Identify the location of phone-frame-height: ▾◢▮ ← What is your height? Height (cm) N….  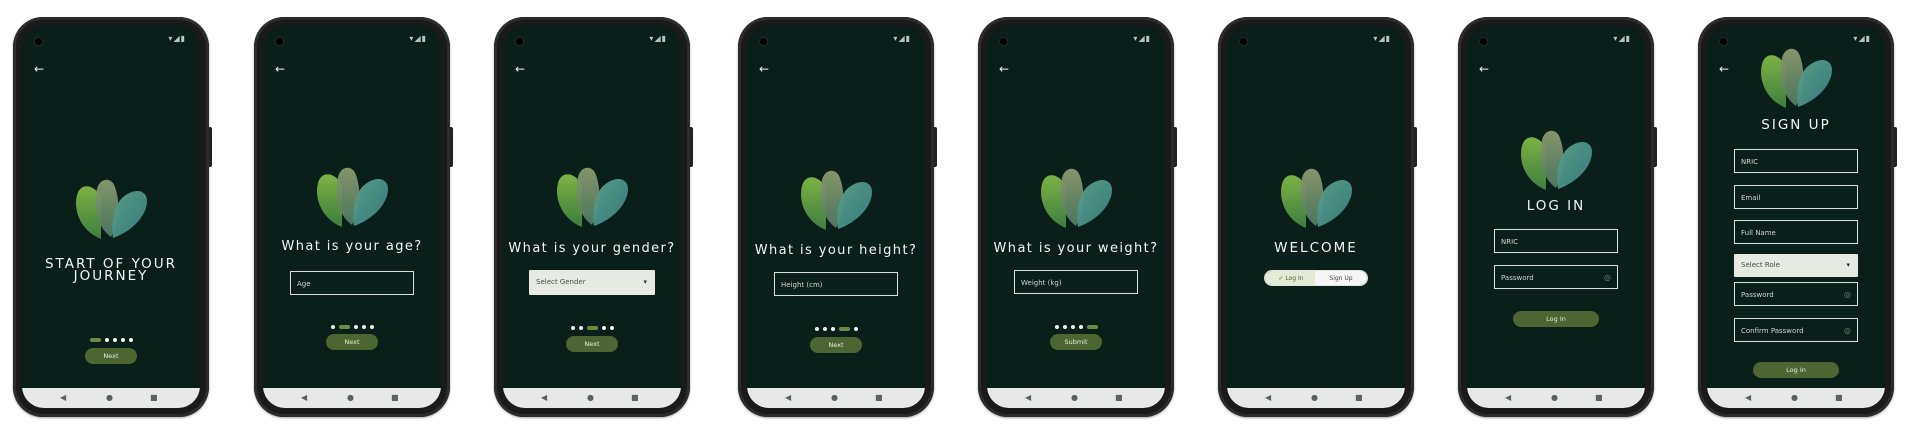
(837, 217).